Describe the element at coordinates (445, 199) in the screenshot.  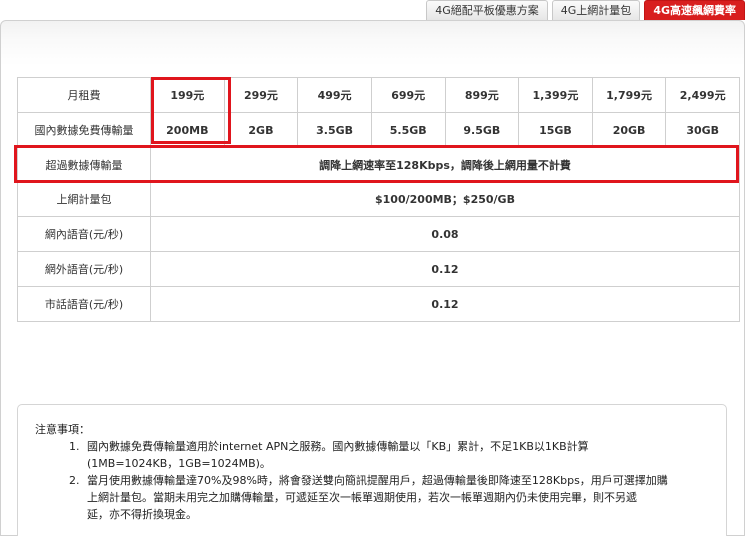
I see `table-cell: $100/200MB；$250/GB` at that location.